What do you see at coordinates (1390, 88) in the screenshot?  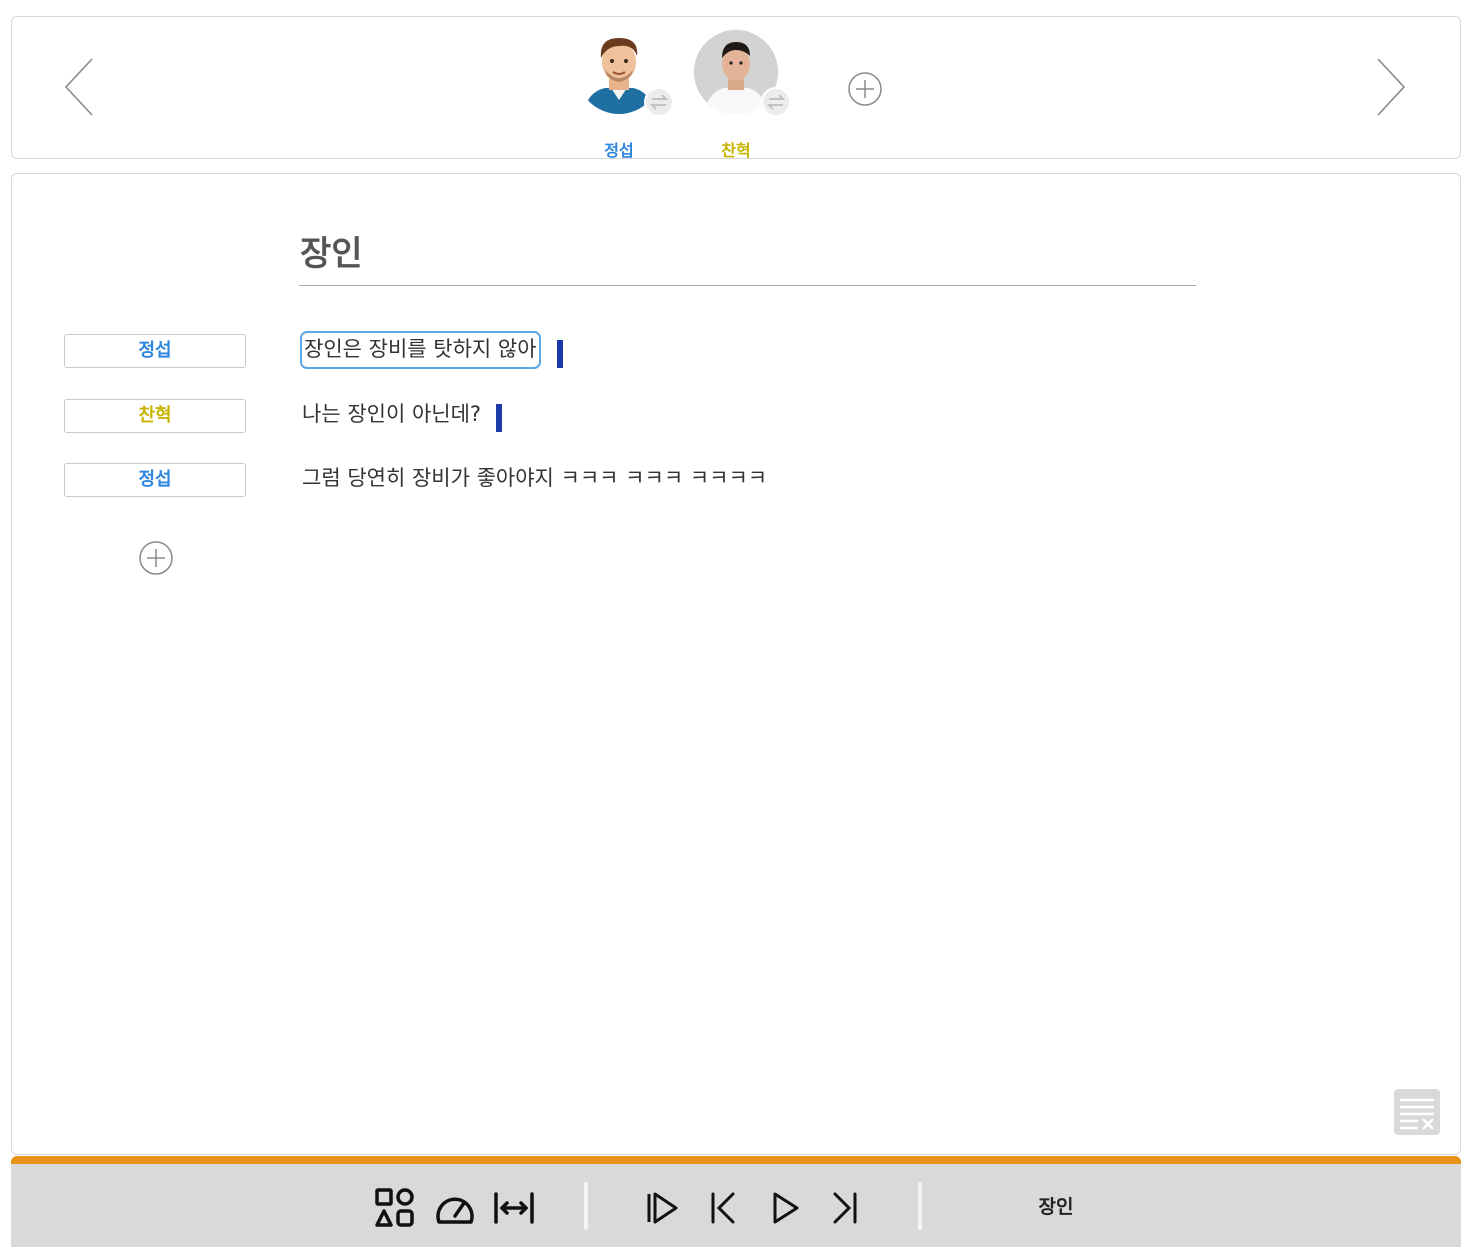 I see `next-arrow-icon` at bounding box center [1390, 88].